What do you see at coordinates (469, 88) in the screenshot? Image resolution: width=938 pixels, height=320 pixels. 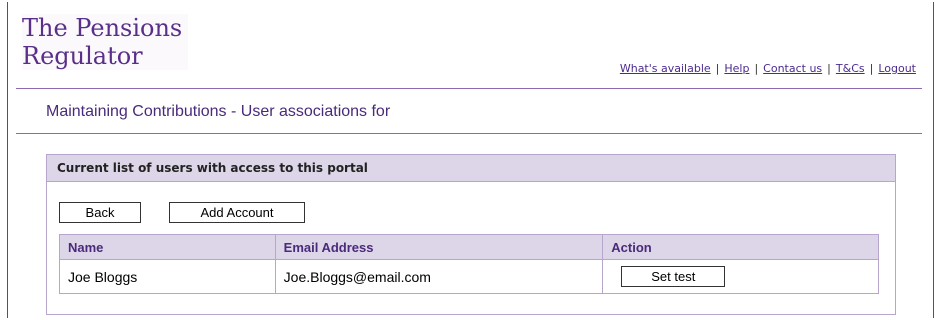 I see `header-divider` at bounding box center [469, 88].